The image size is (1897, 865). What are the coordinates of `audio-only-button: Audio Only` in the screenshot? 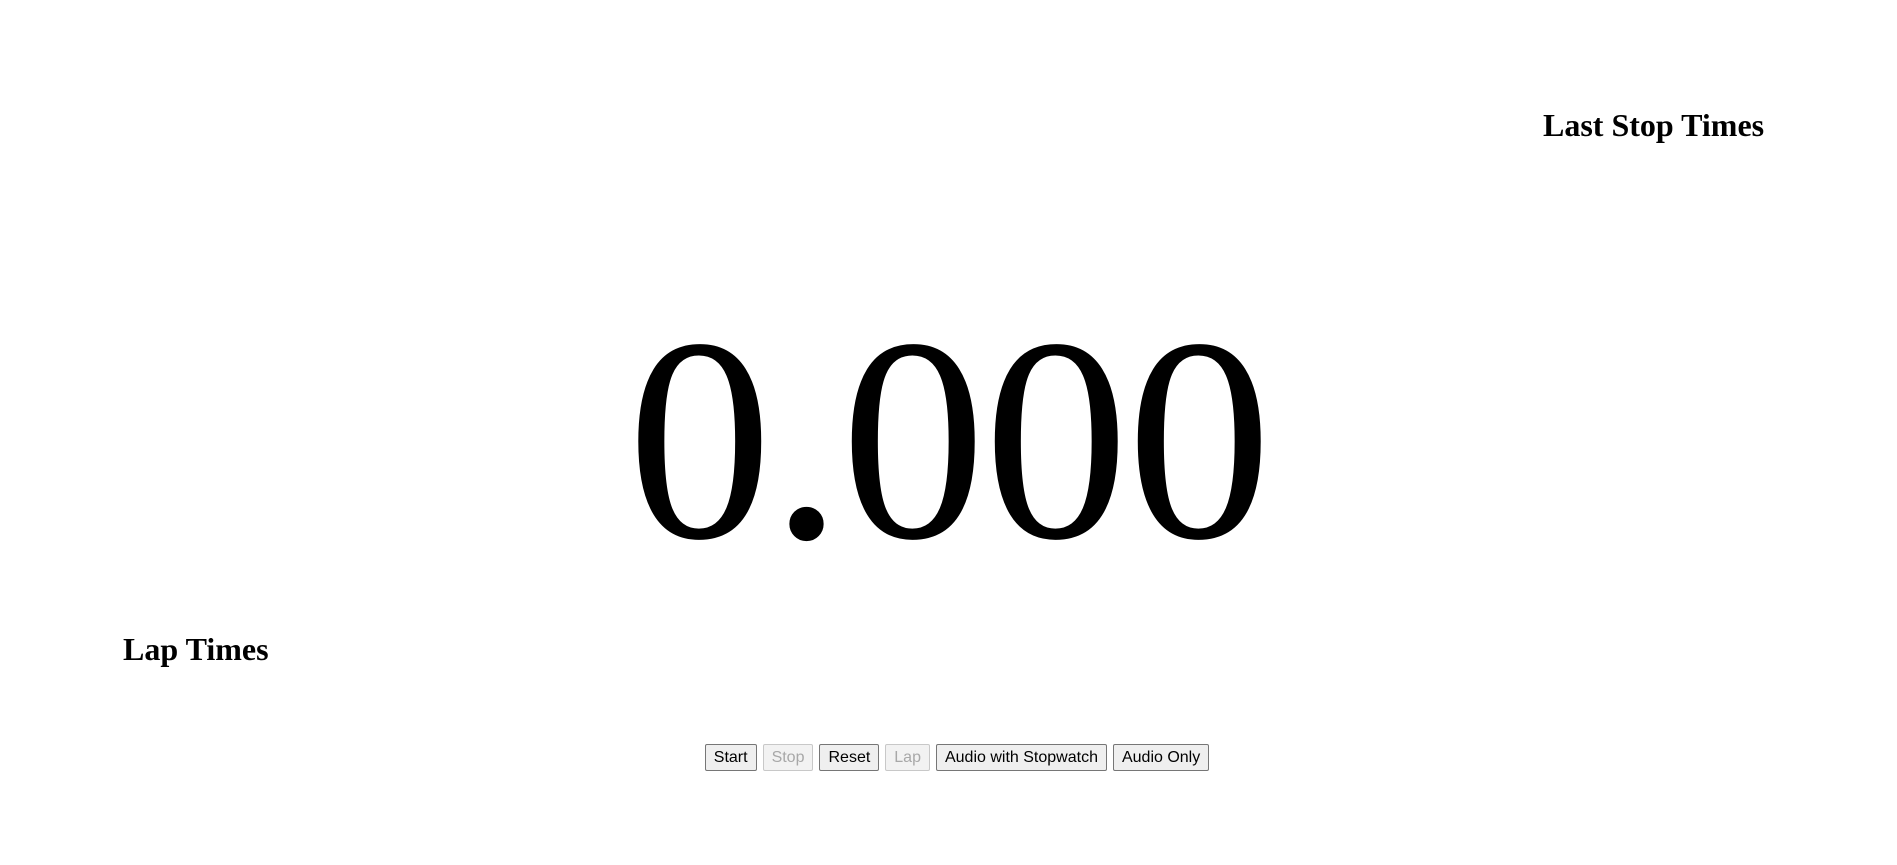 It's located at (1161, 757).